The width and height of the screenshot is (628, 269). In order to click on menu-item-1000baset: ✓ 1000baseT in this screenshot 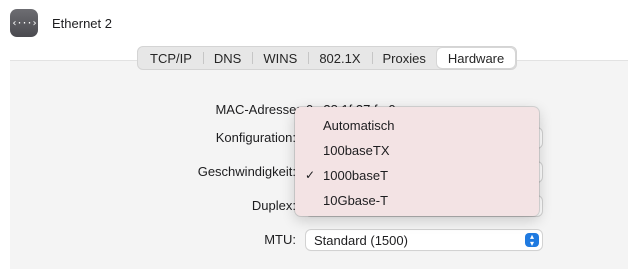, I will do `click(417, 175)`.